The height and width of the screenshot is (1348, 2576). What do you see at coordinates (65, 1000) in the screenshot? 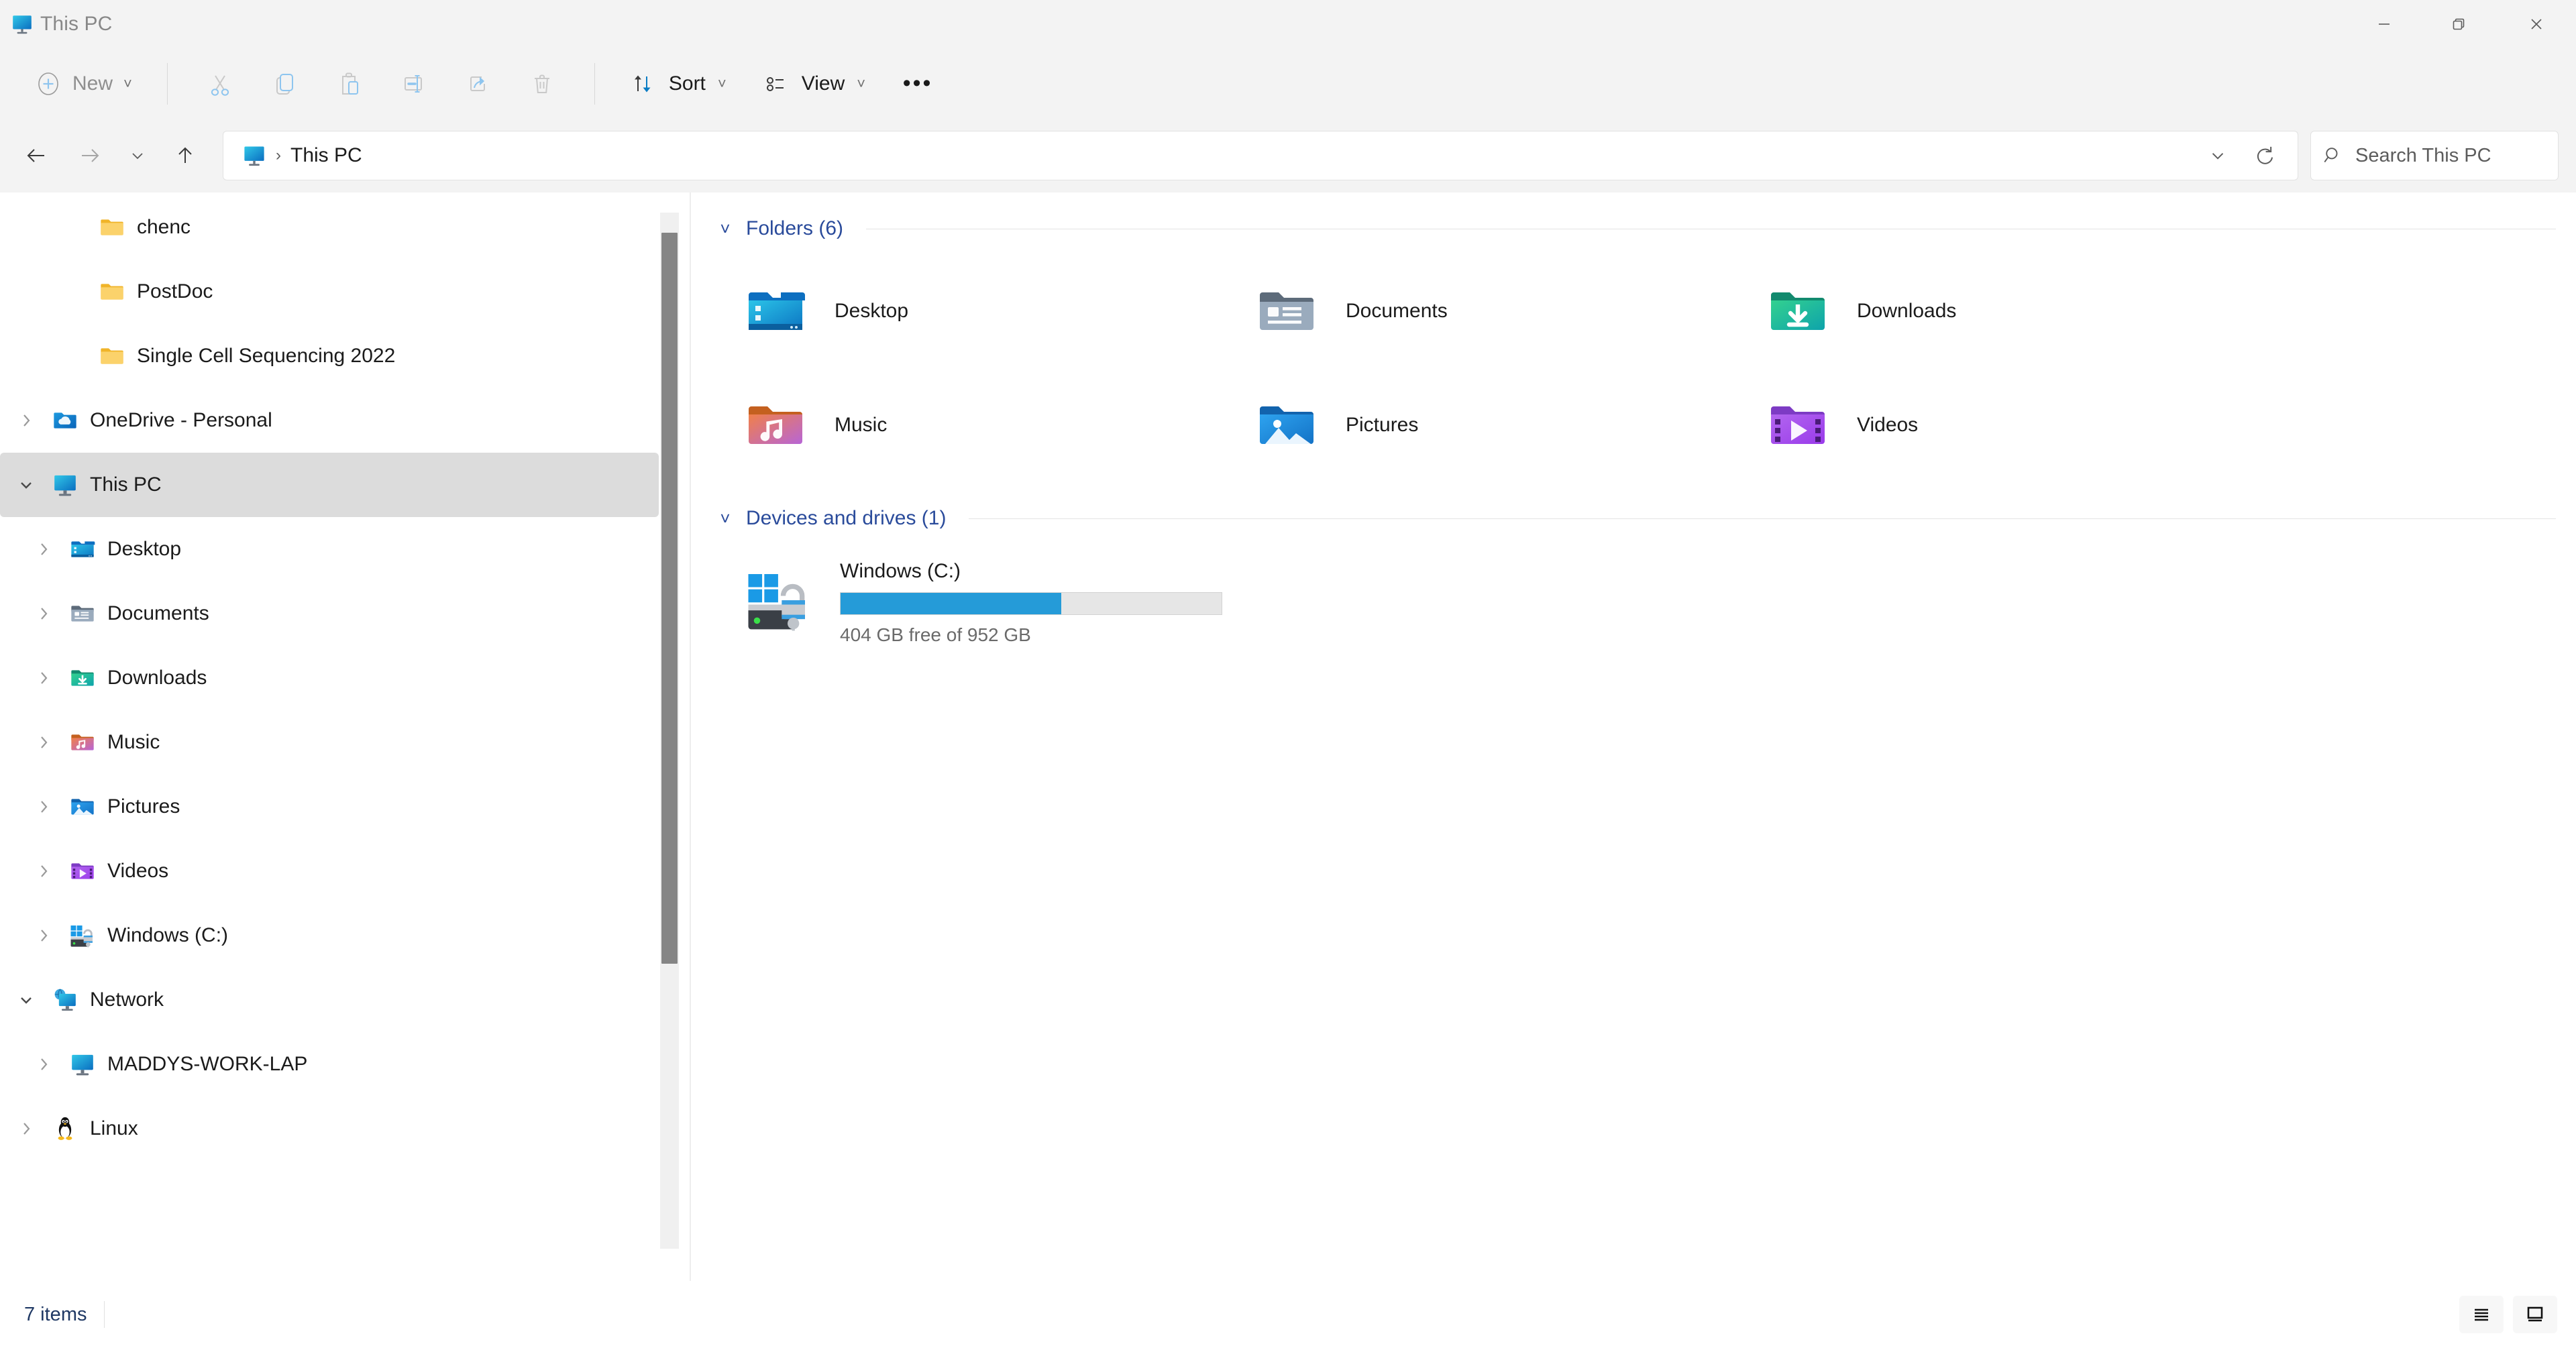
I see `network-icon` at bounding box center [65, 1000].